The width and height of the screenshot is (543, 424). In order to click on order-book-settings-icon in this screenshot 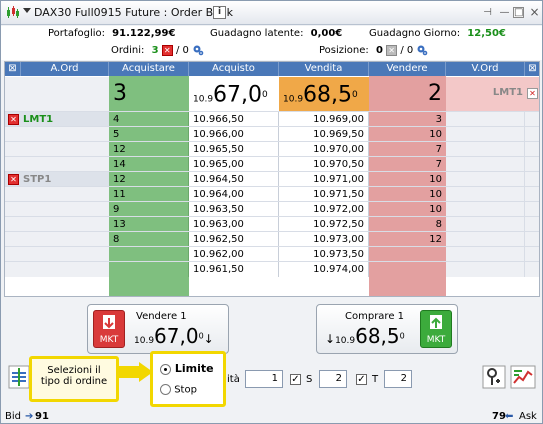, I will do `click(19, 377)`.